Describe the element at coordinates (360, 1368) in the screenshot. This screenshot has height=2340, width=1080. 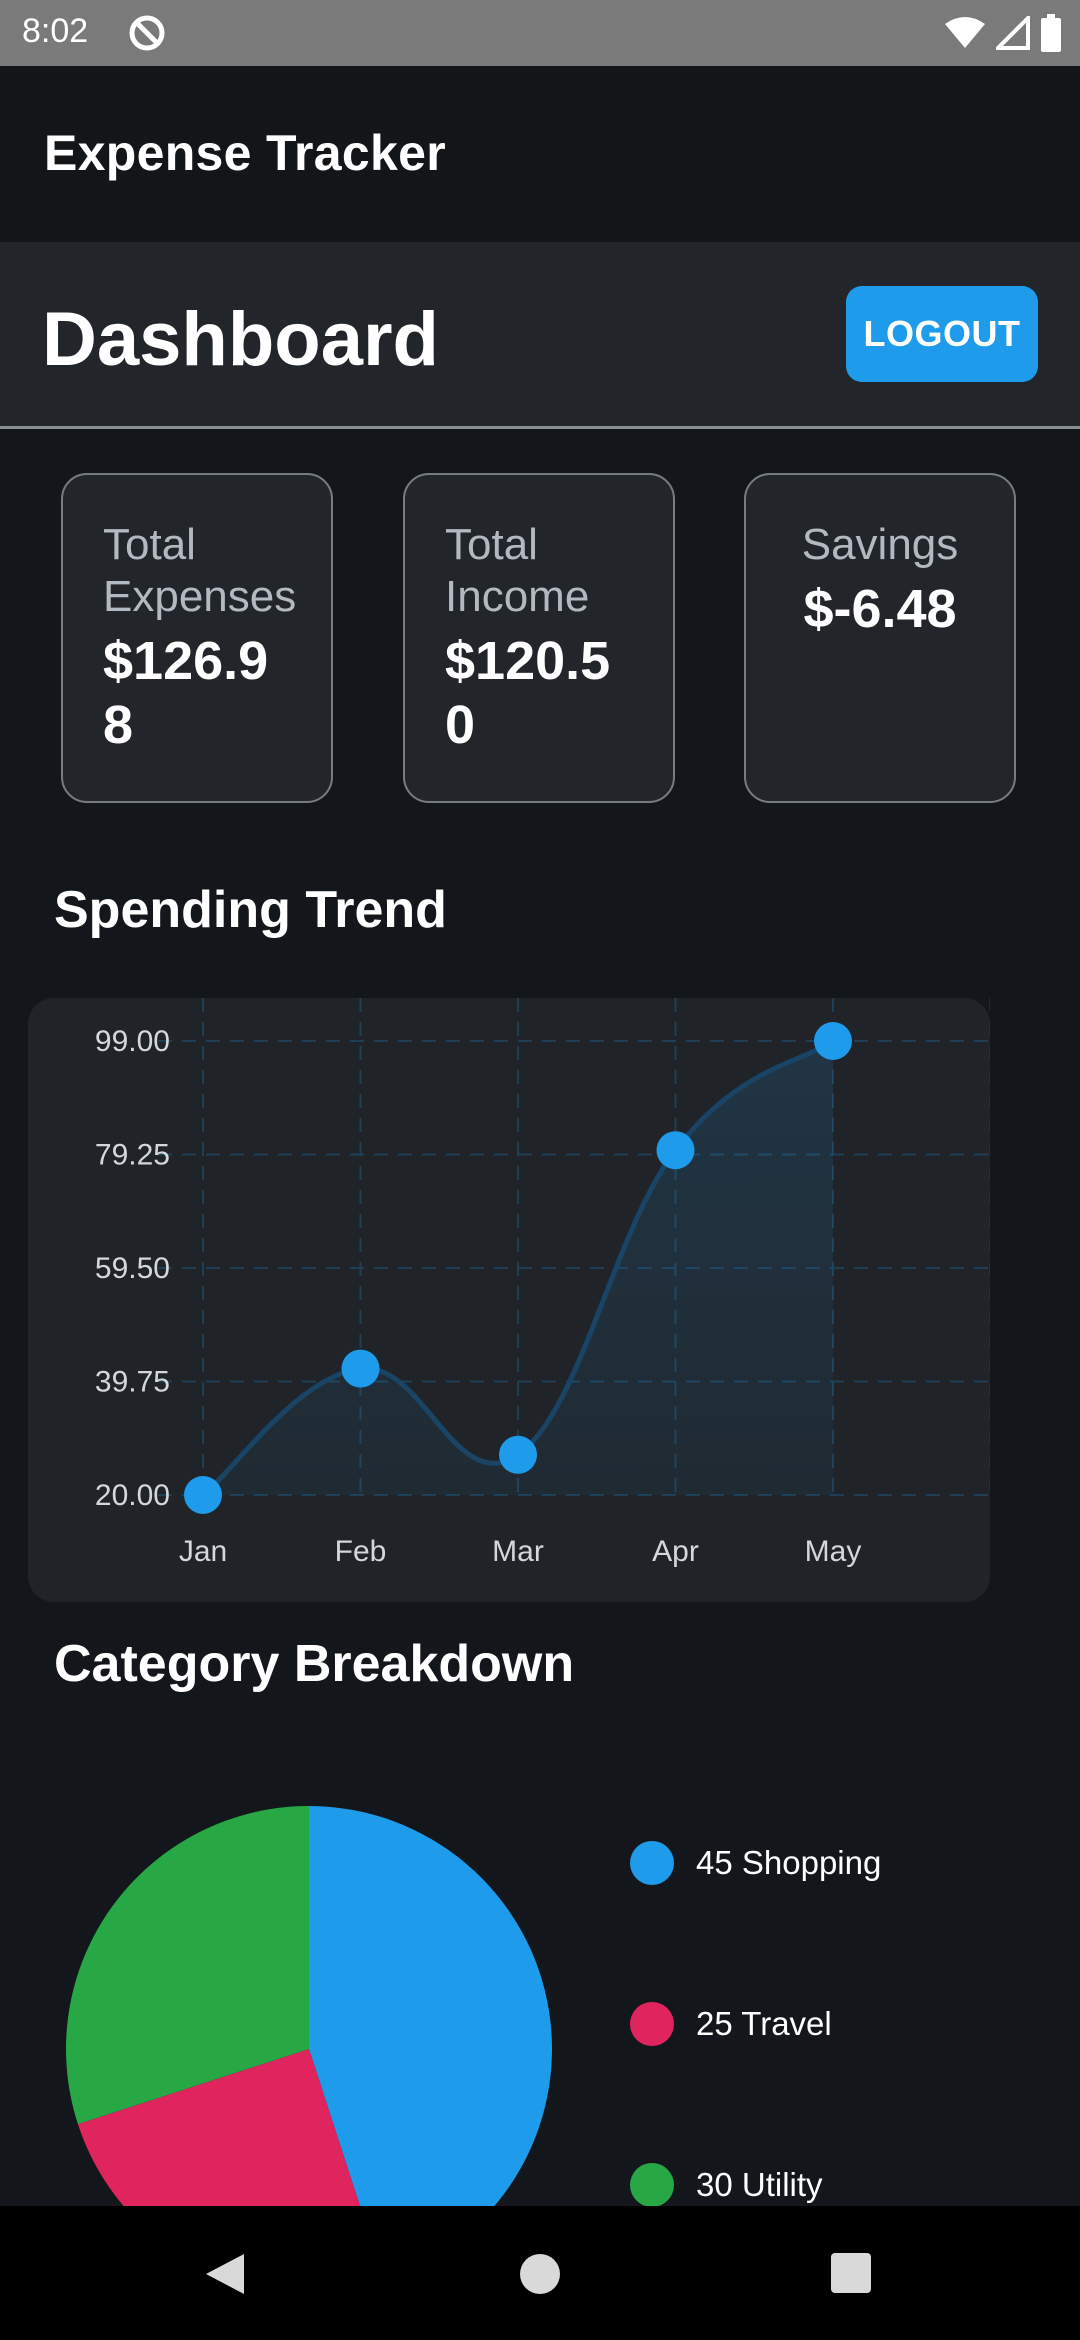
I see `data-point-feb` at that location.